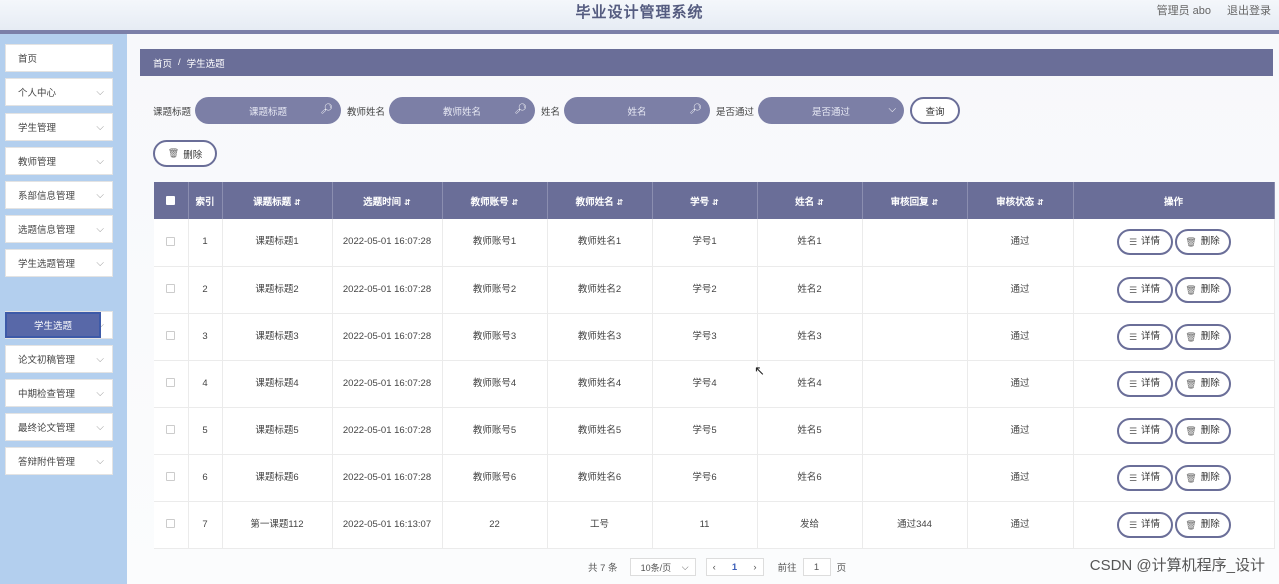 Image resolution: width=1279 pixels, height=584 pixels. What do you see at coordinates (37, 162) in the screenshot?
I see `sidebar-item-label: 教师管理` at bounding box center [37, 162].